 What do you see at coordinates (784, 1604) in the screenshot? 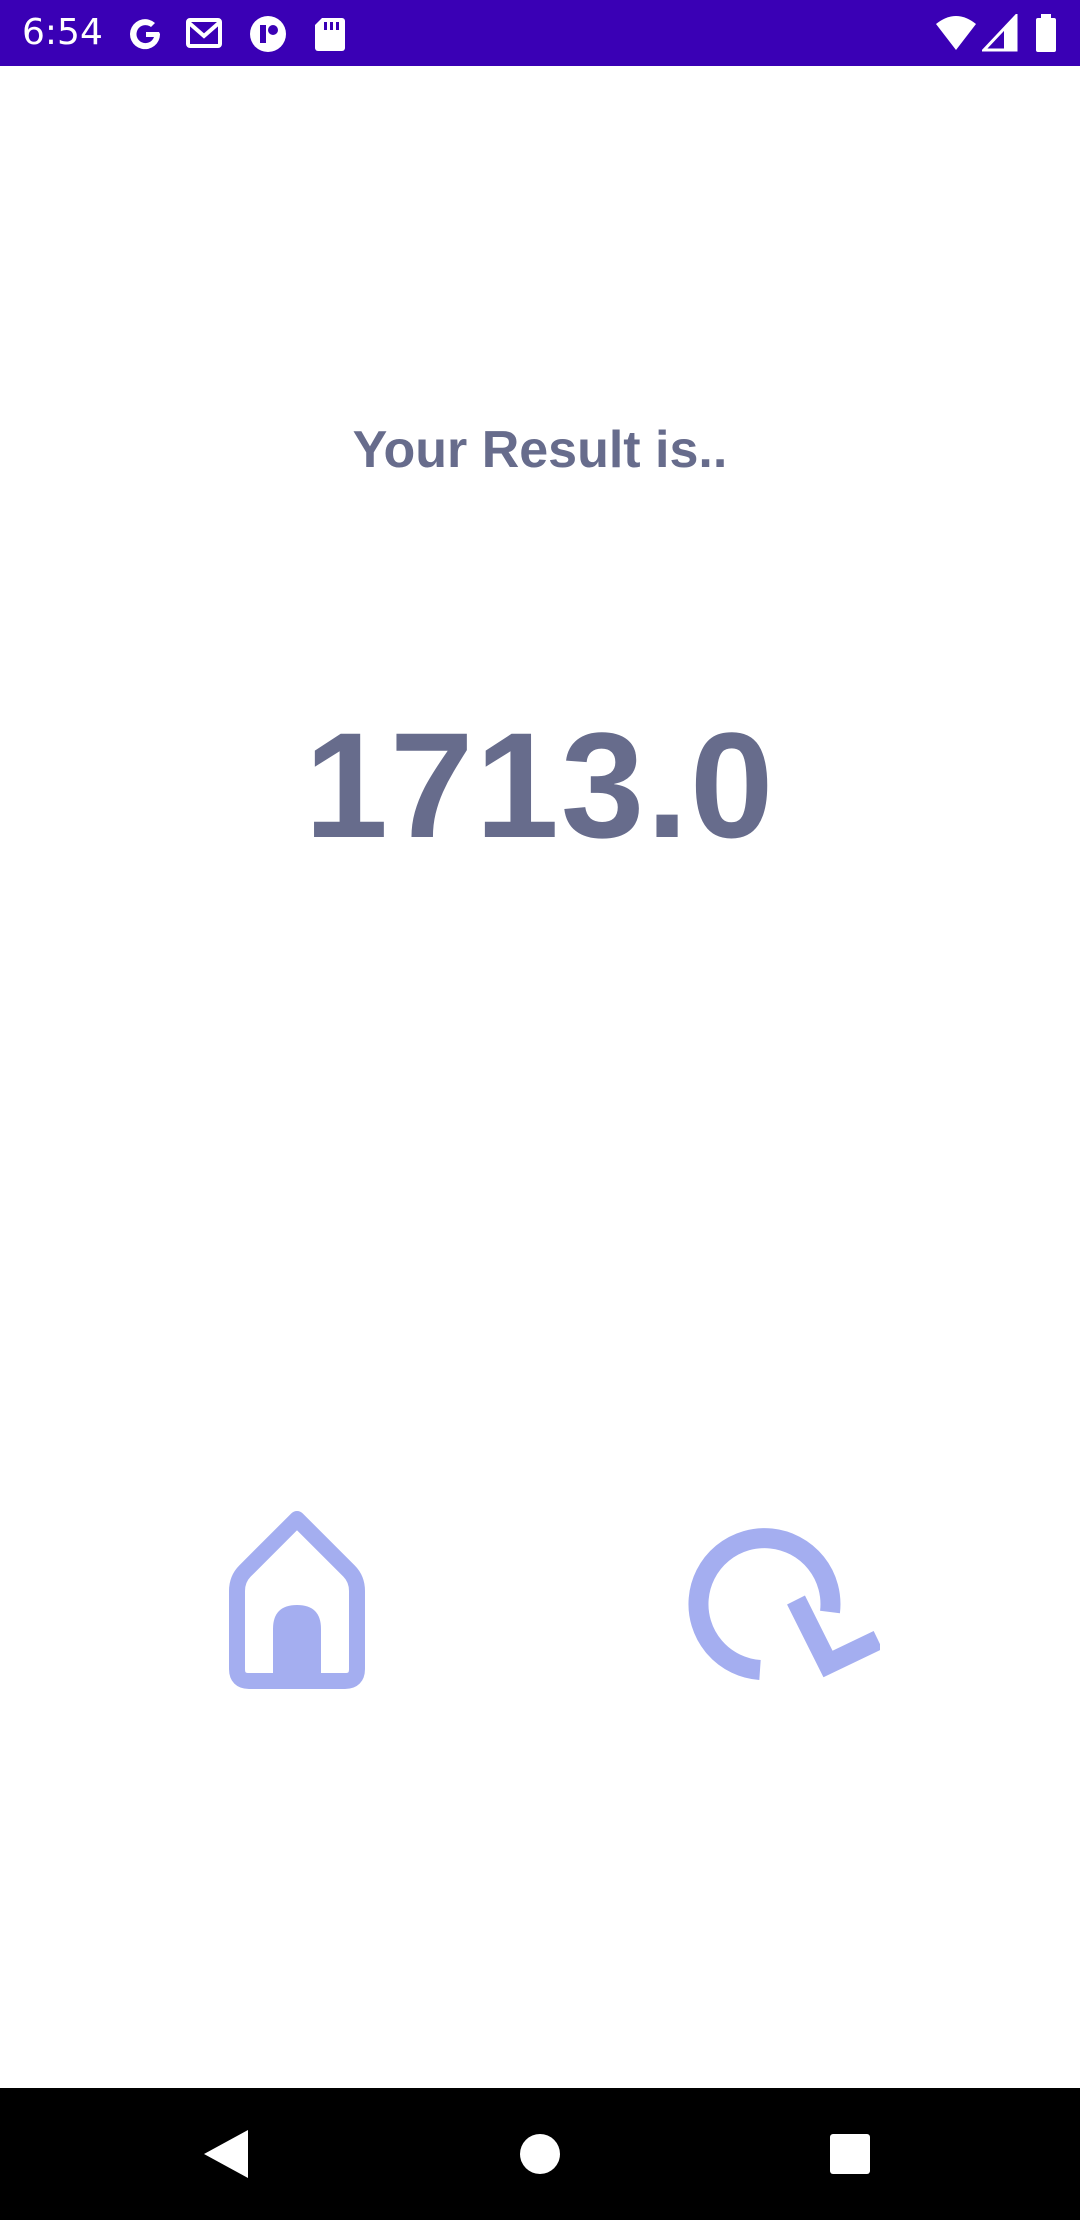
I see `retry-icon` at bounding box center [784, 1604].